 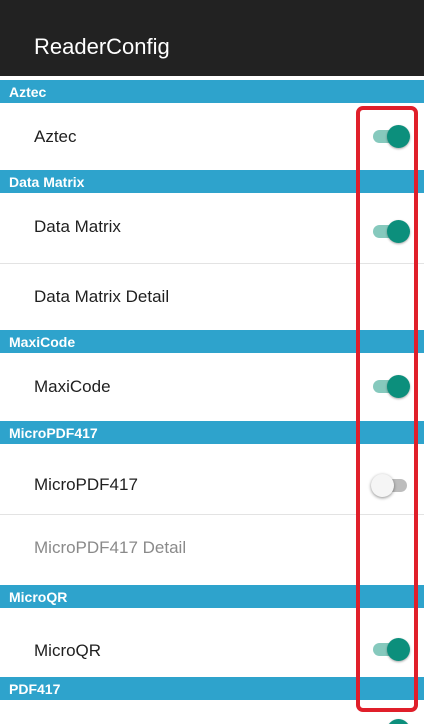 I want to click on pref-row-maxicode: MaxiCode, so click(x=212, y=387).